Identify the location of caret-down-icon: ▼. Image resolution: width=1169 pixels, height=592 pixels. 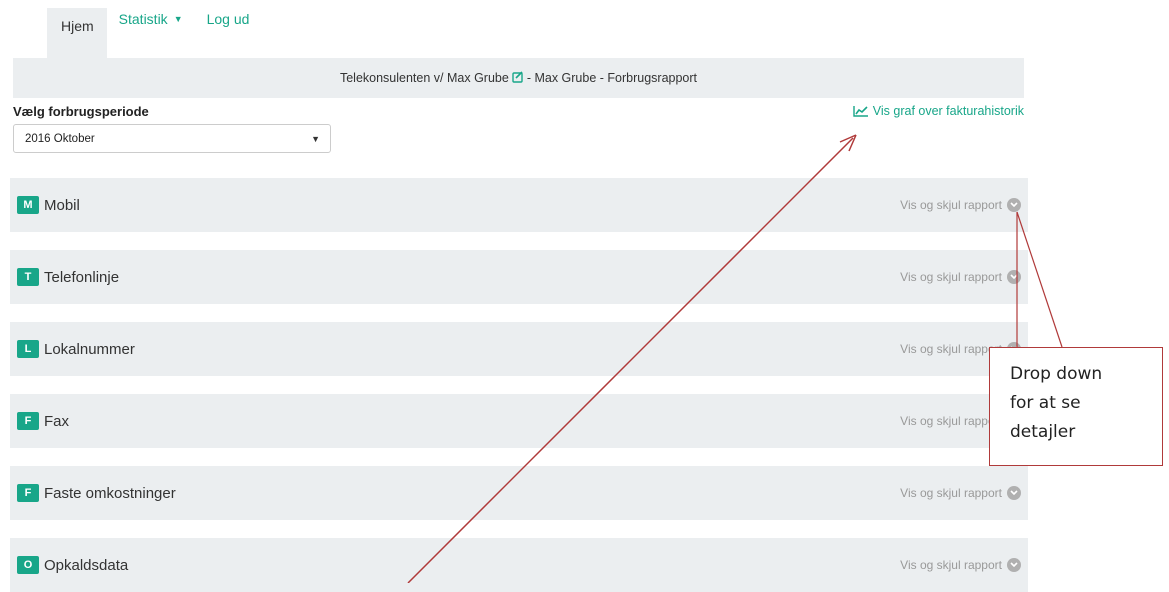
(178, 19).